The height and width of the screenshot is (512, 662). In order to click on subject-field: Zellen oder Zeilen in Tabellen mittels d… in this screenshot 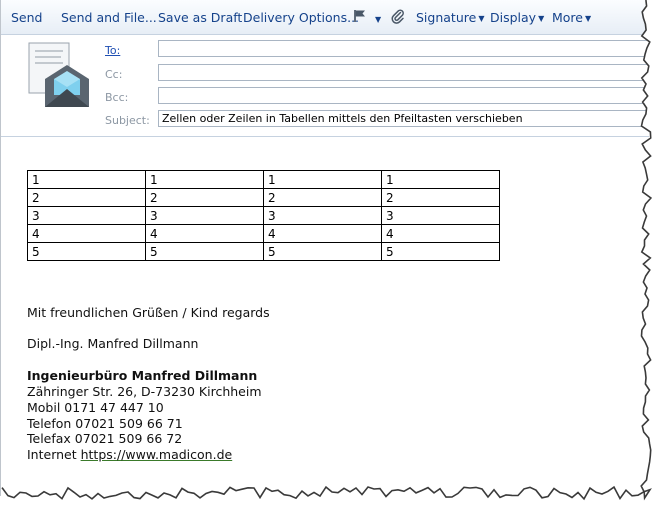, I will do `click(403, 118)`.